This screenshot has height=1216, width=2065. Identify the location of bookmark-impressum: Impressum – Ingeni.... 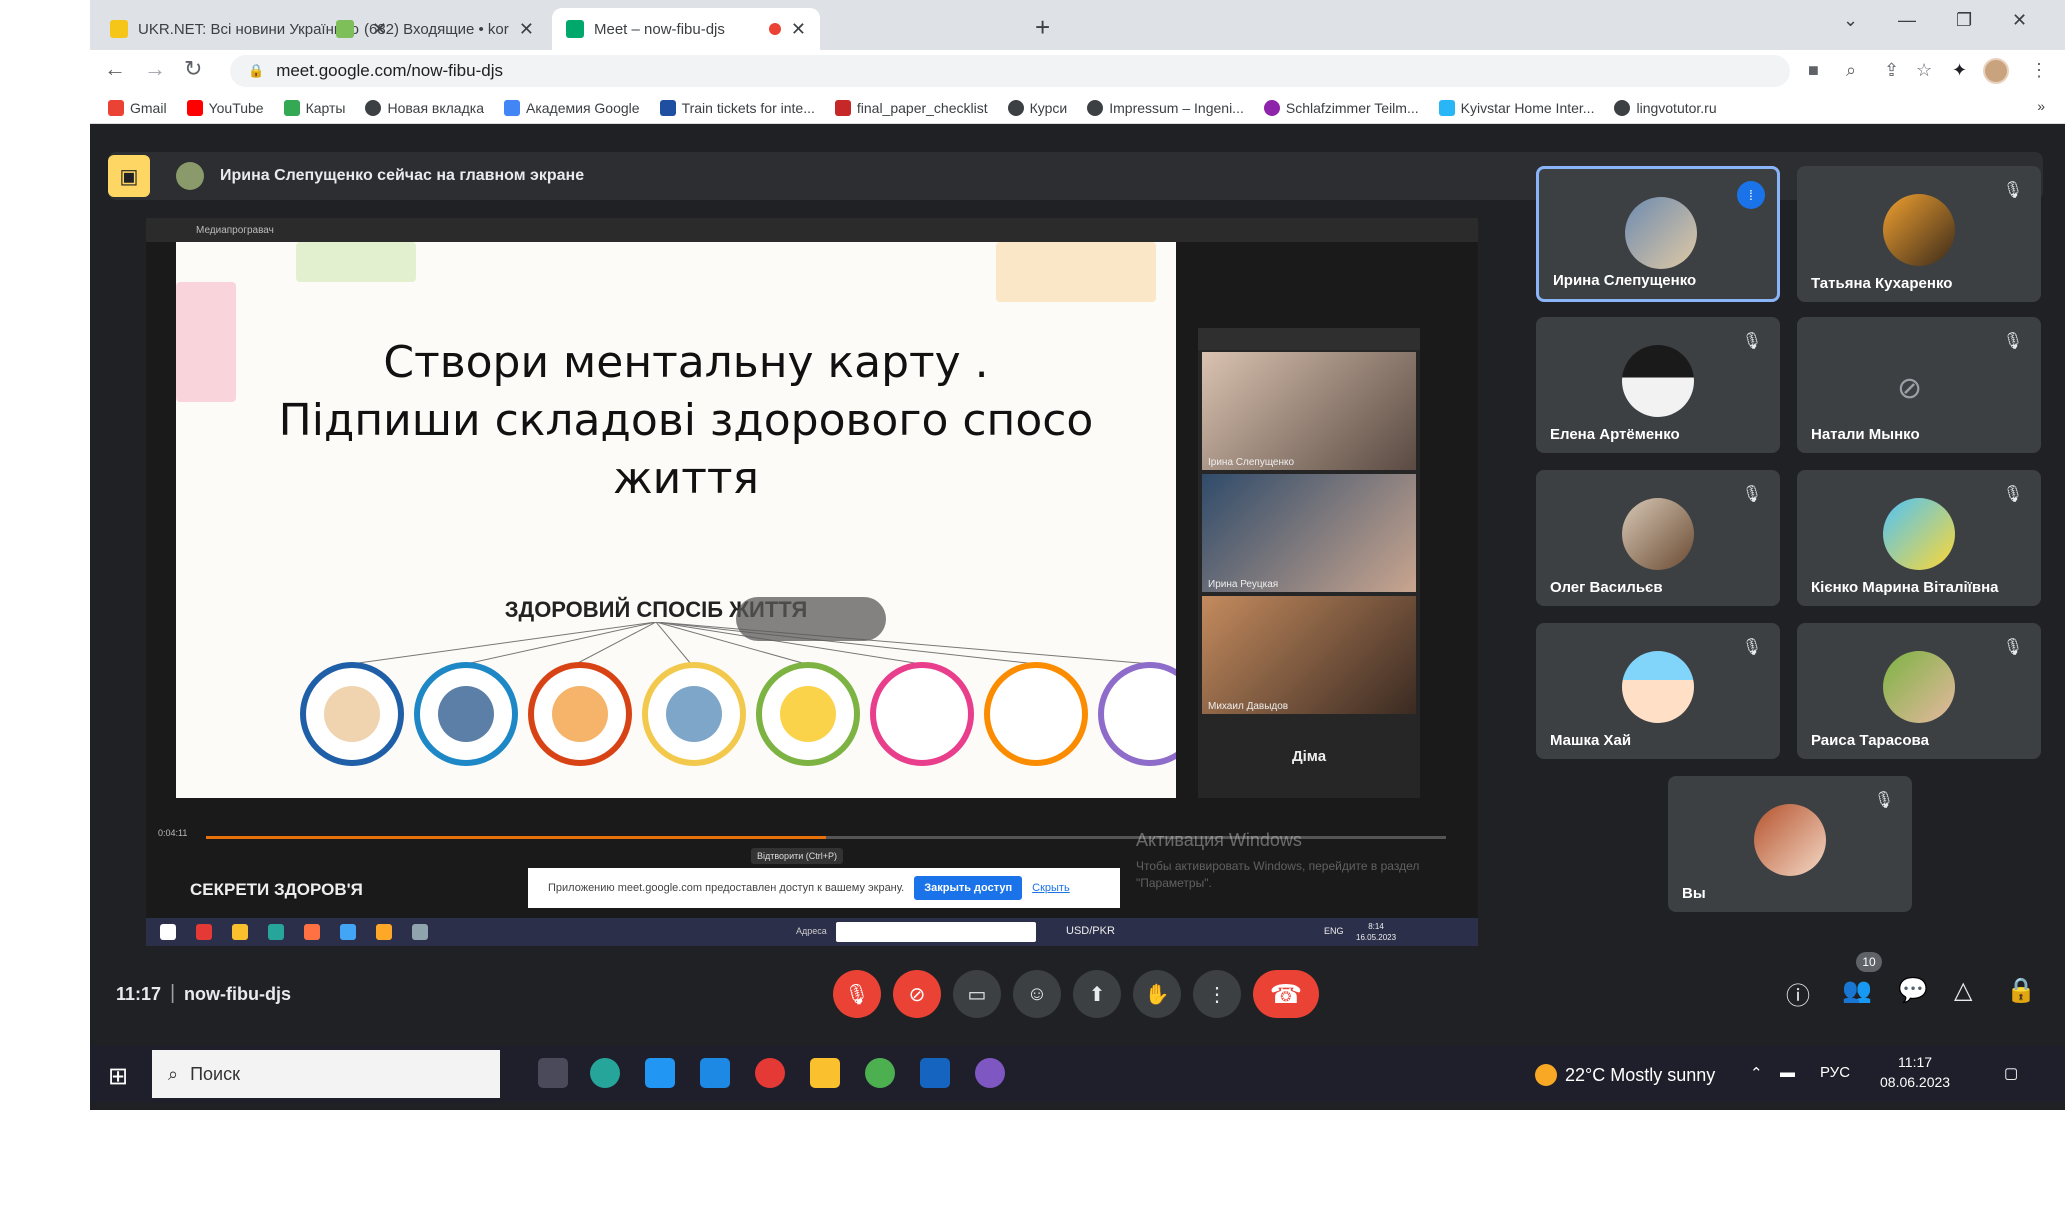
(1165, 107).